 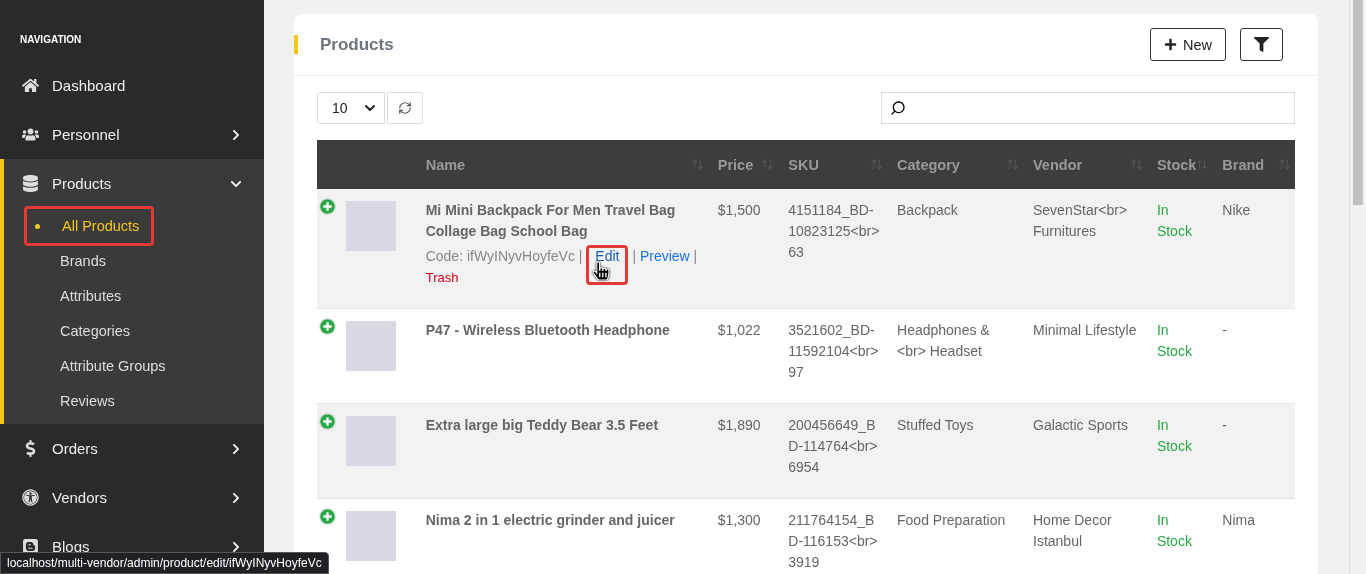 What do you see at coordinates (898, 108) in the screenshot?
I see `search-icon` at bounding box center [898, 108].